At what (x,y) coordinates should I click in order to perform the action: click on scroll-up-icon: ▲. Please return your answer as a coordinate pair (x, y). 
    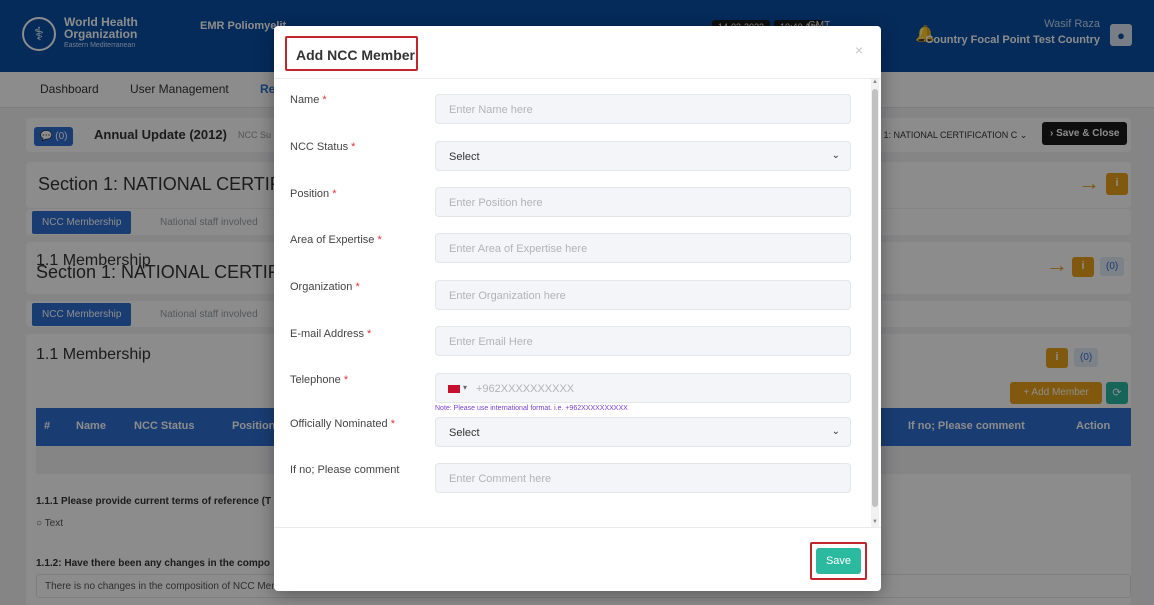
    Looking at the image, I should click on (875, 83).